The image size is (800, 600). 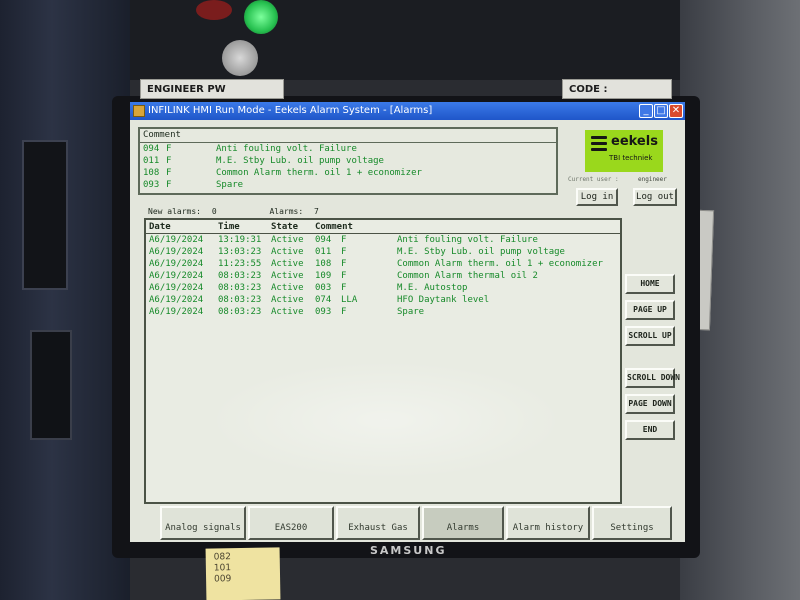 What do you see at coordinates (323, 288) in the screenshot?
I see `row-code: 003` at bounding box center [323, 288].